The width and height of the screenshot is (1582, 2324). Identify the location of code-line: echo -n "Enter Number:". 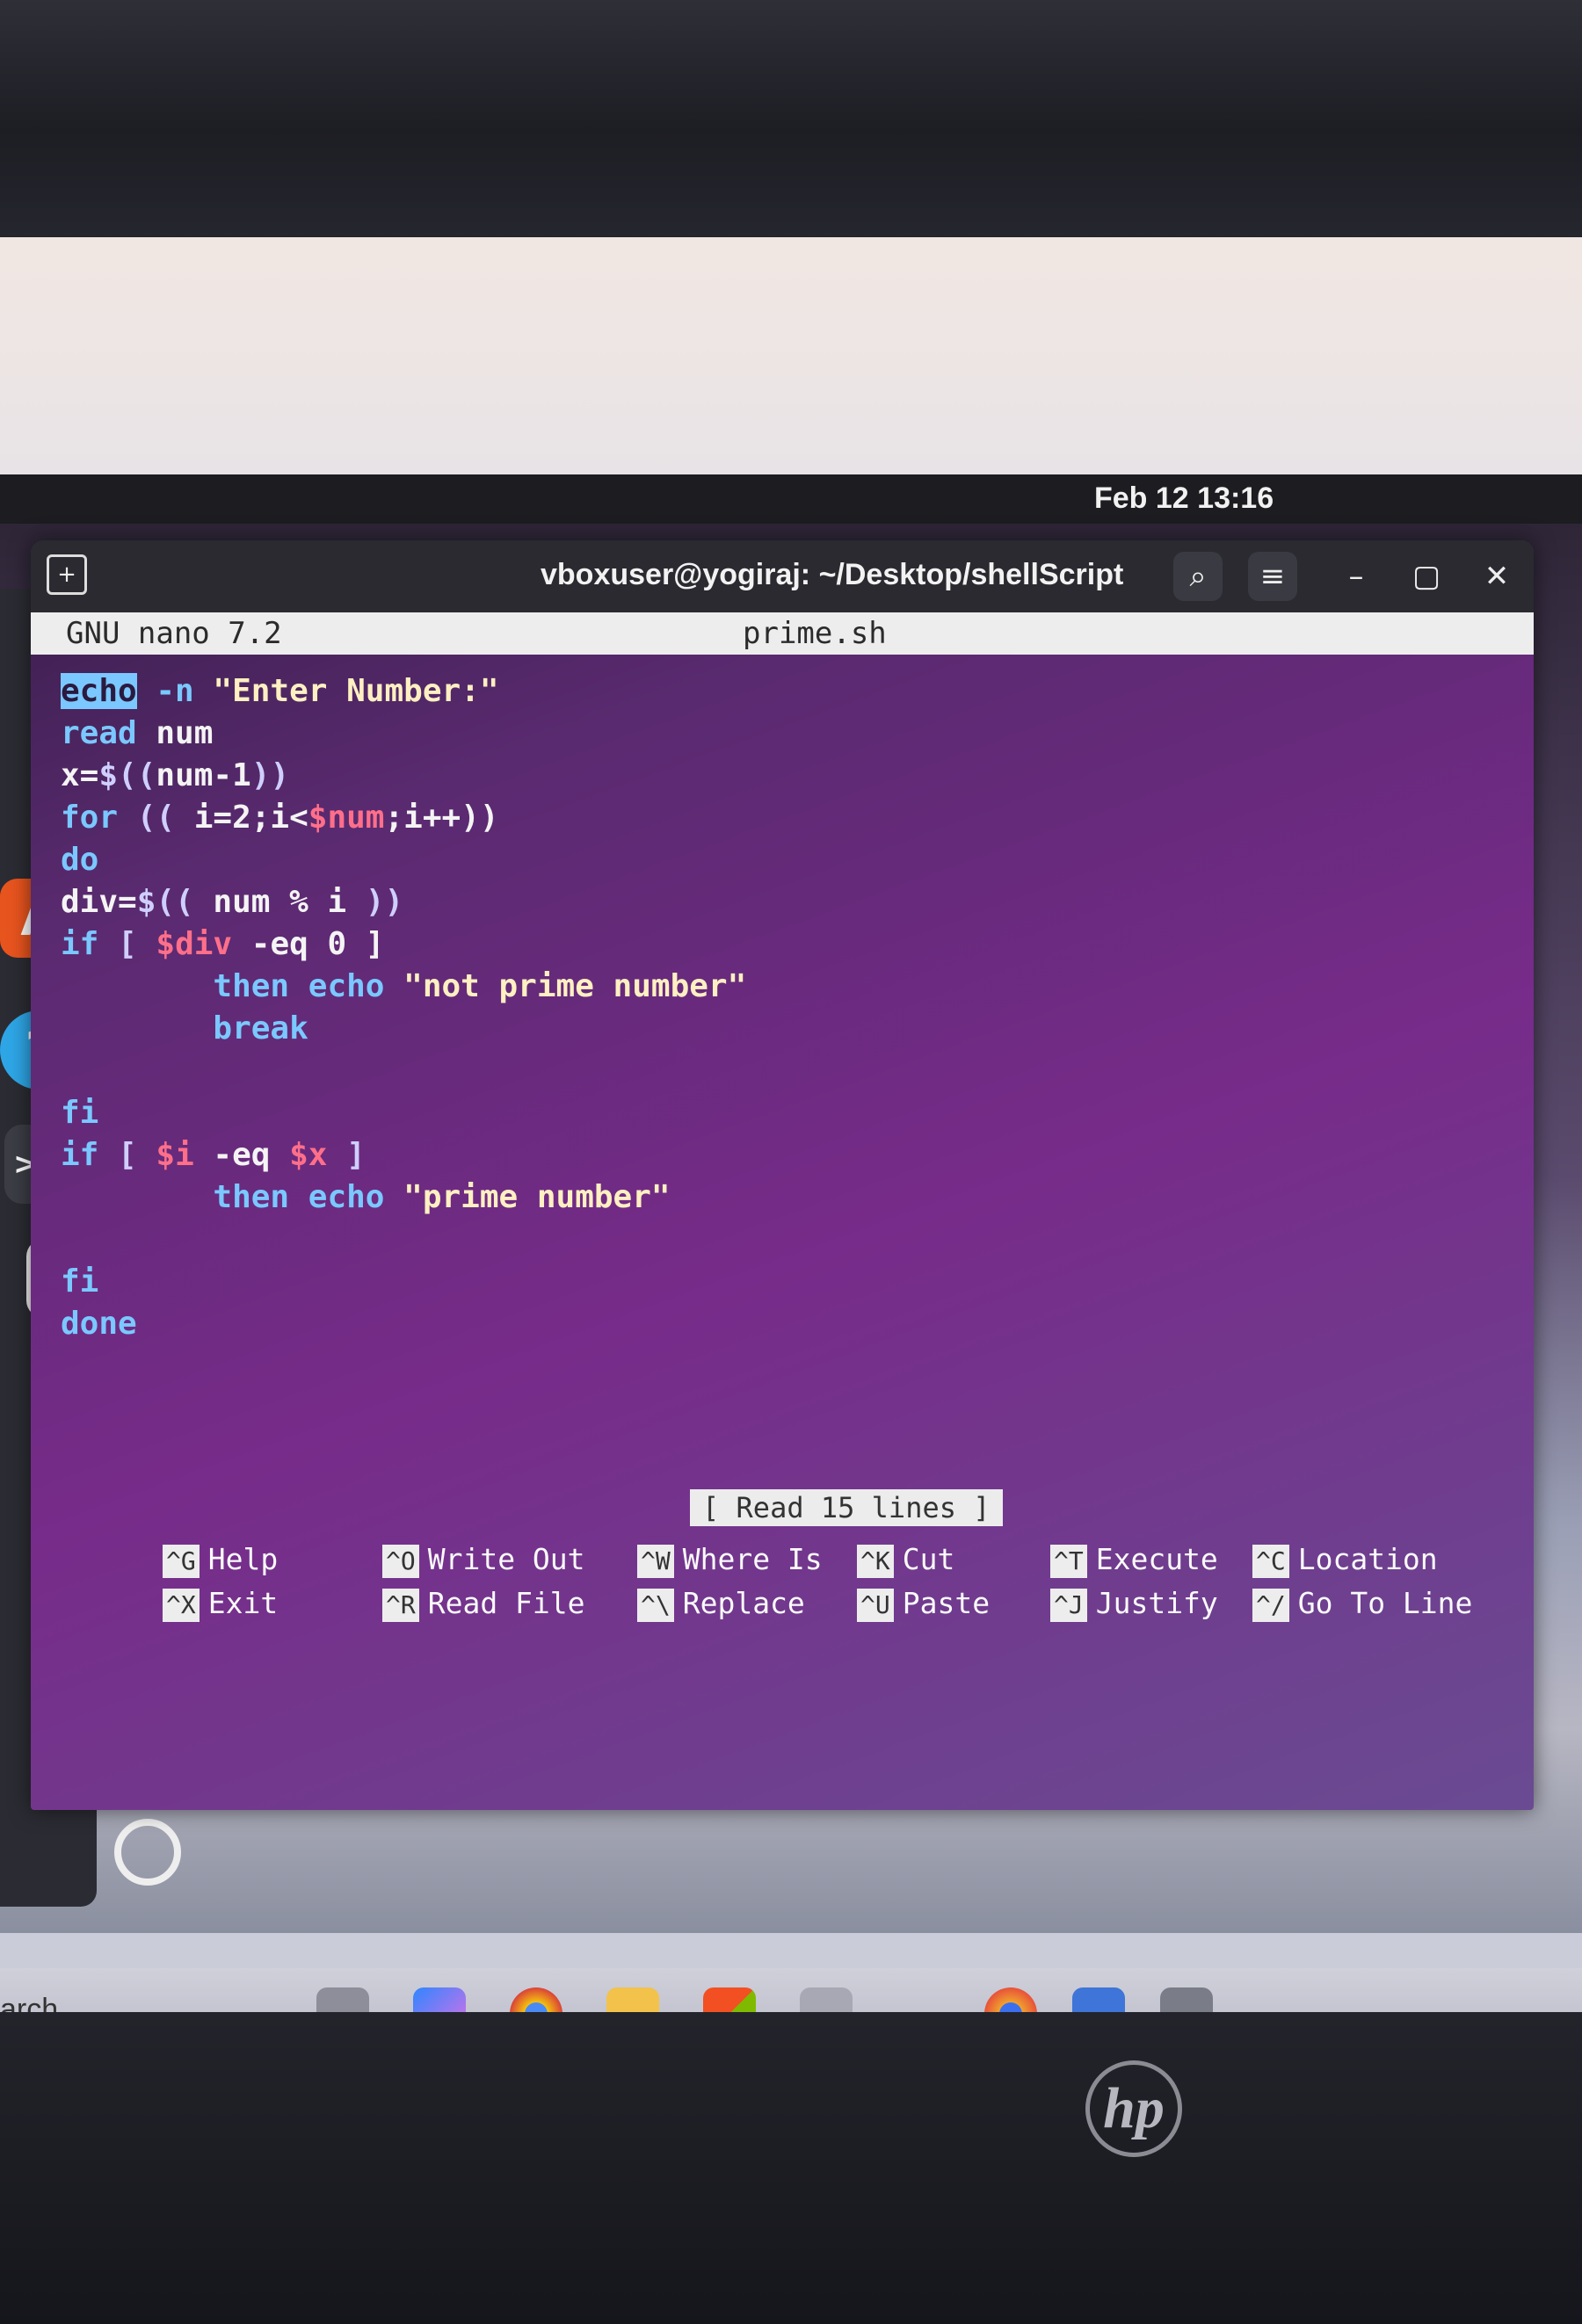
(280, 691).